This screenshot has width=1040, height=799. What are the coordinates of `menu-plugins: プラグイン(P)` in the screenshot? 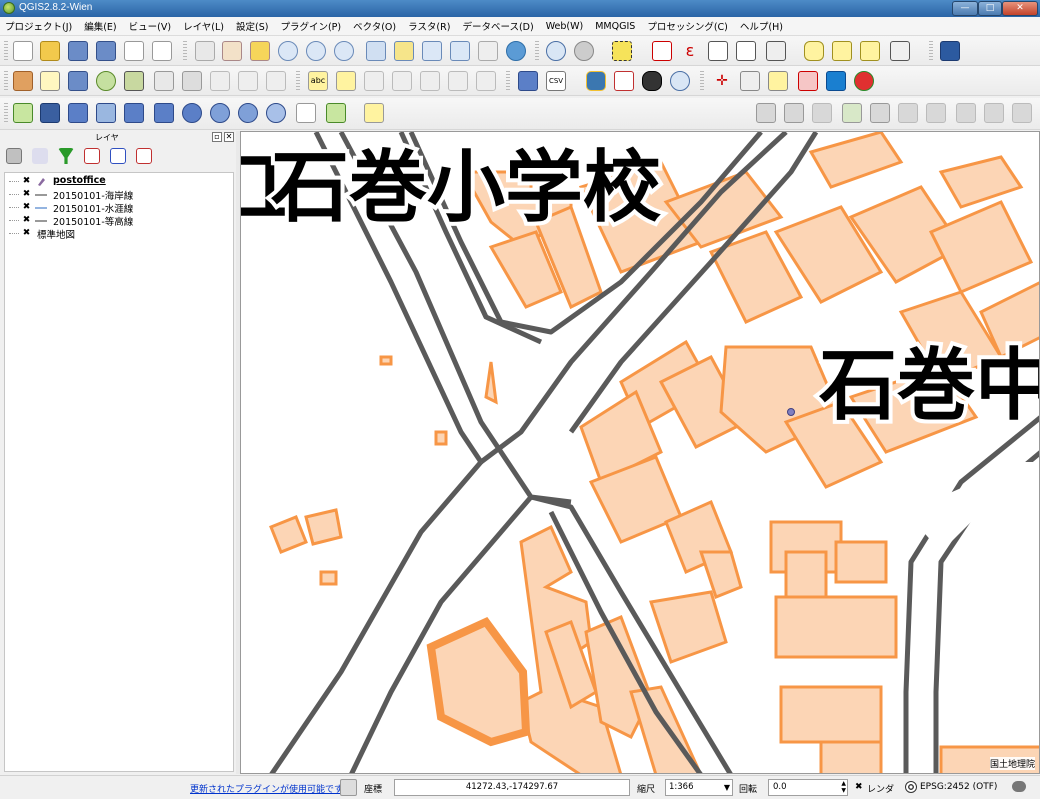 It's located at (310, 26).